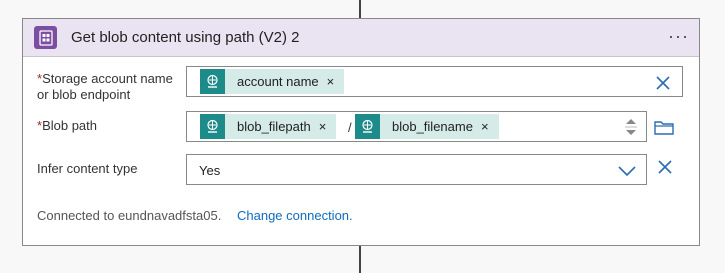 The image size is (725, 273). I want to click on dynamic-token-blob-filepath: blob_filepath ×, so click(268, 126).